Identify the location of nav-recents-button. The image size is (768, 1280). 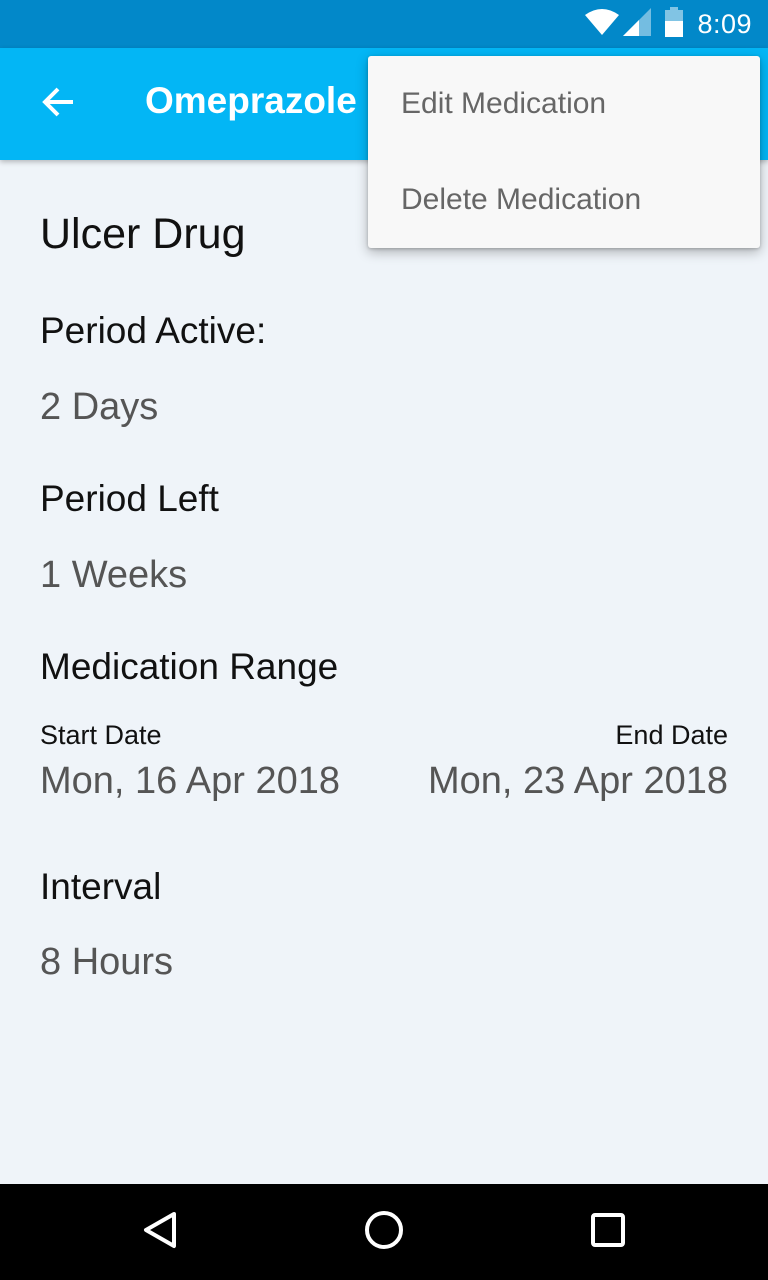
(608, 1232).